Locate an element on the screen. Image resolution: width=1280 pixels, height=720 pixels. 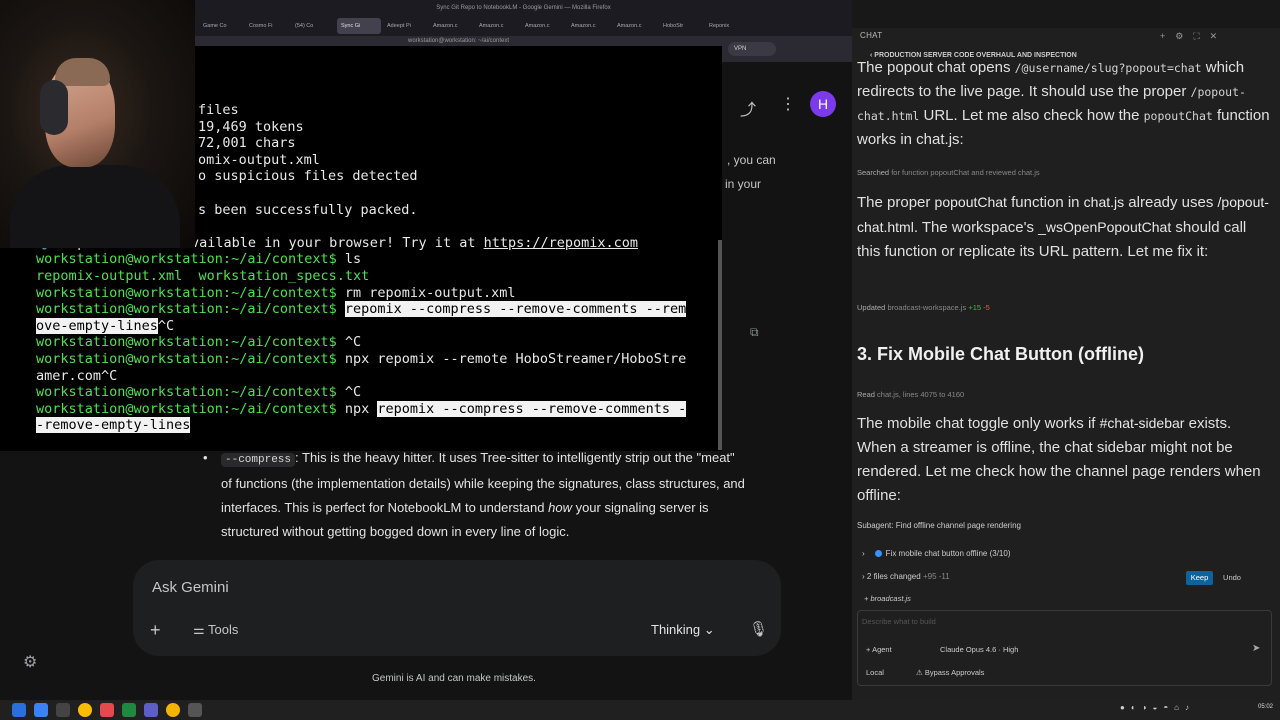
system-tray: ●◐◑◒◓⌂♪ is located at coordinates (1157, 707).